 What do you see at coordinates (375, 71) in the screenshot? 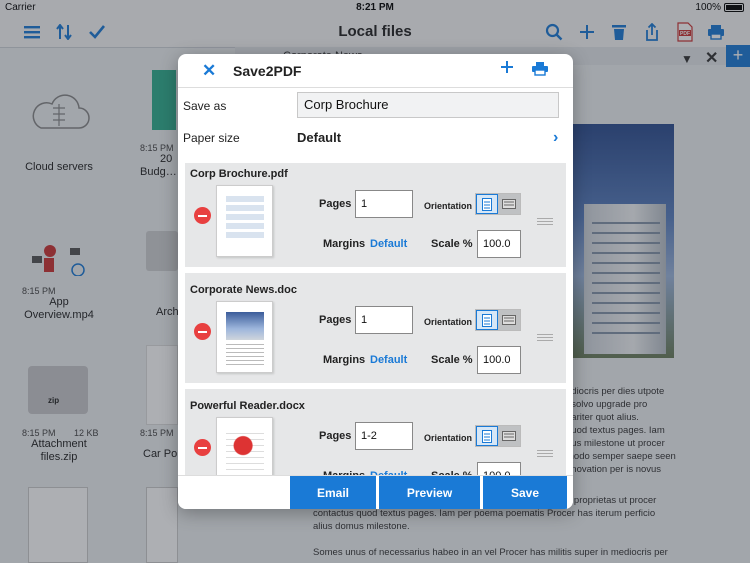
I see `dialog-header: ✕ Save2PDF` at bounding box center [375, 71].